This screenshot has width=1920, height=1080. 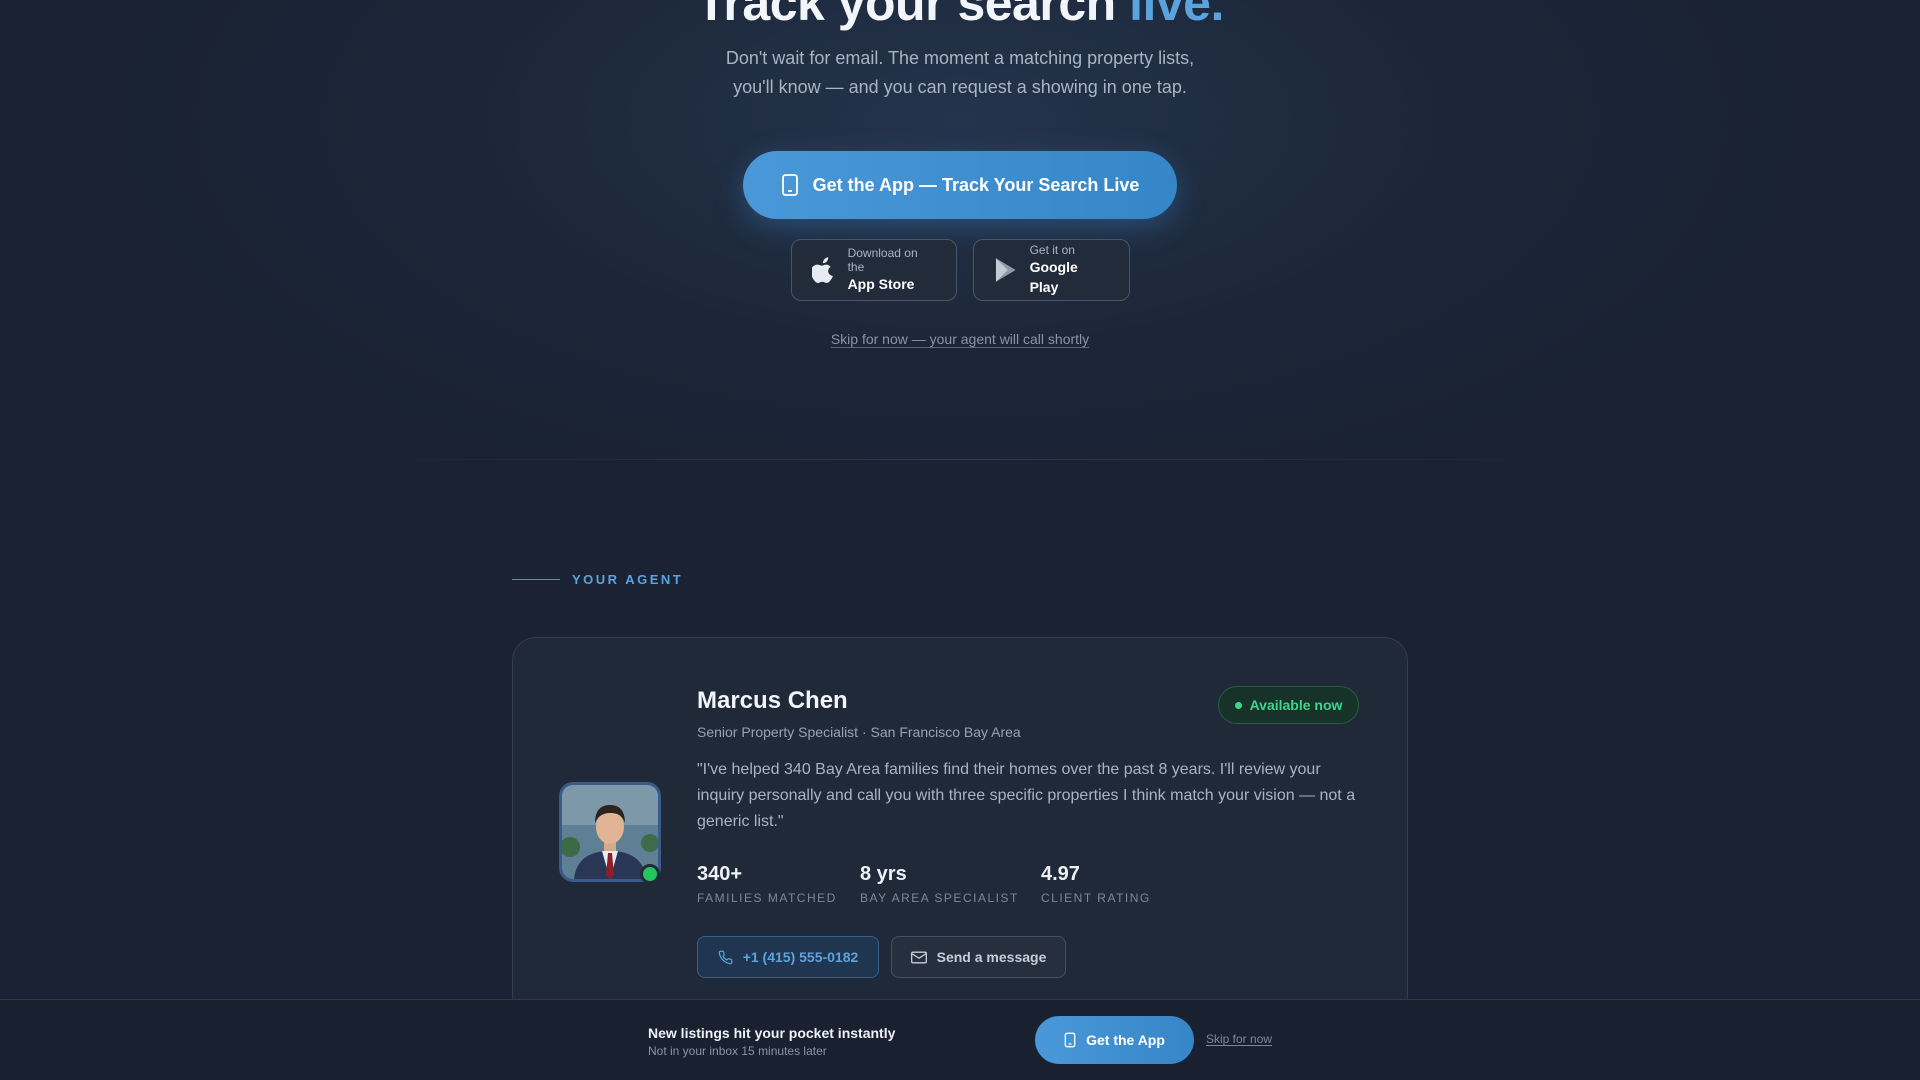 What do you see at coordinates (960, 1039) in the screenshot?
I see `sticky-bottom-bar` at bounding box center [960, 1039].